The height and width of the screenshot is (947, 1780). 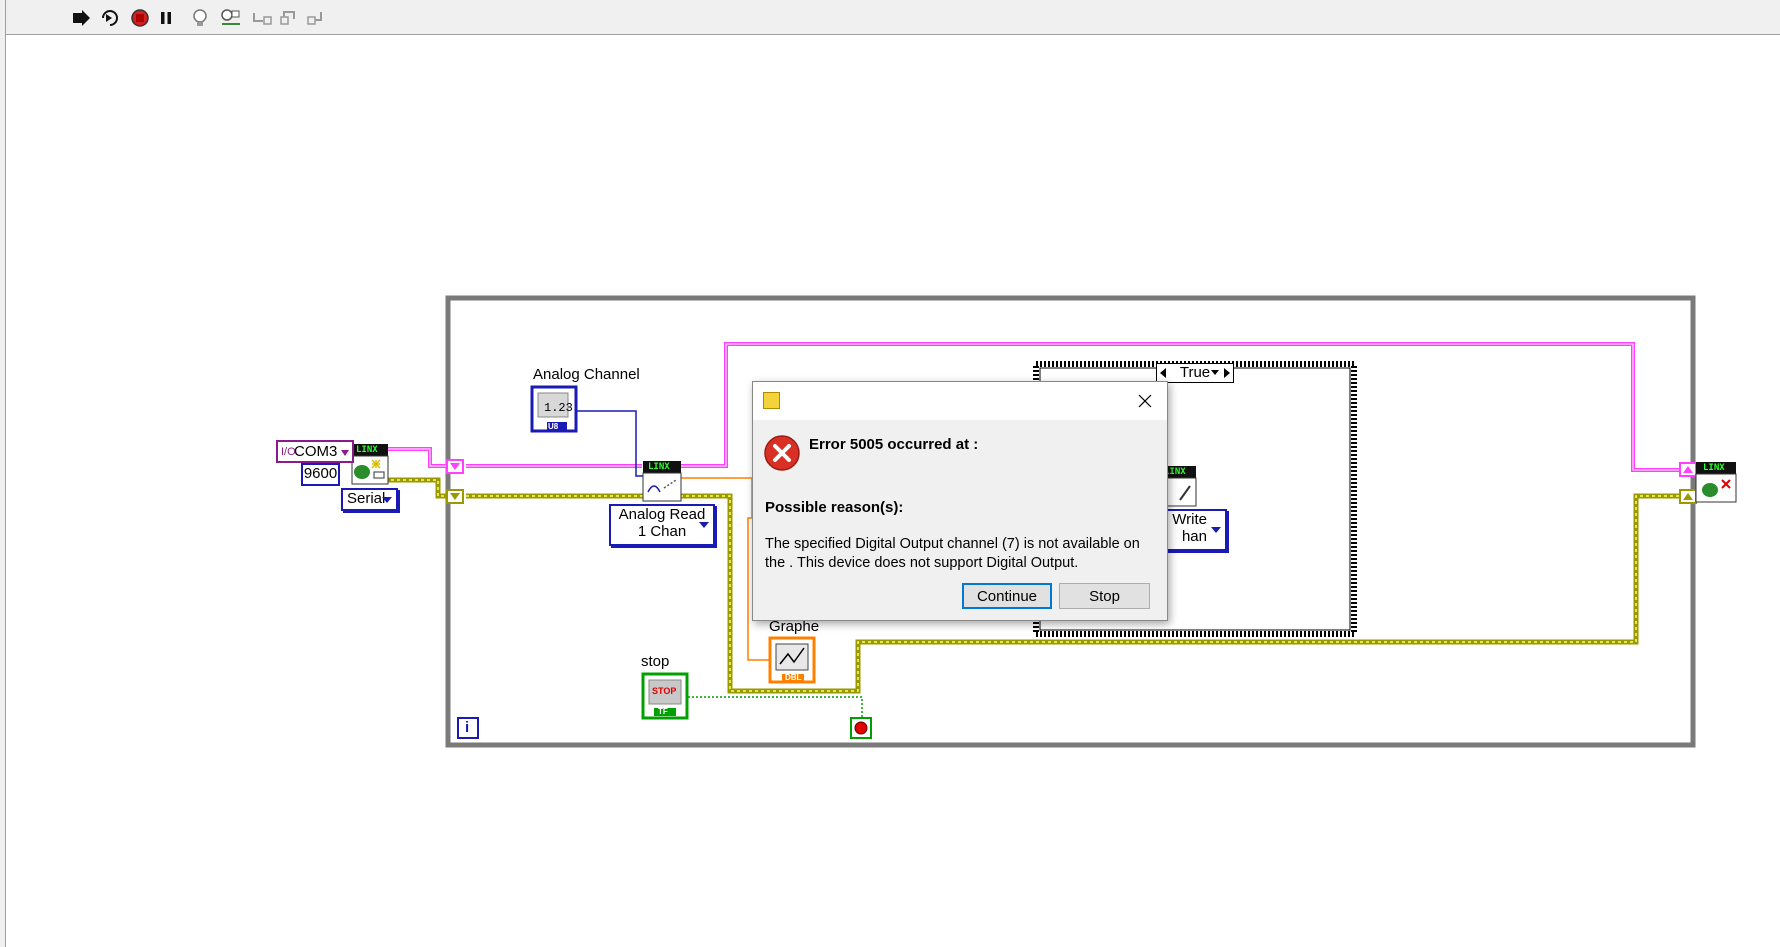 I want to click on increment-arrow-icon, so click(x=1227, y=373).